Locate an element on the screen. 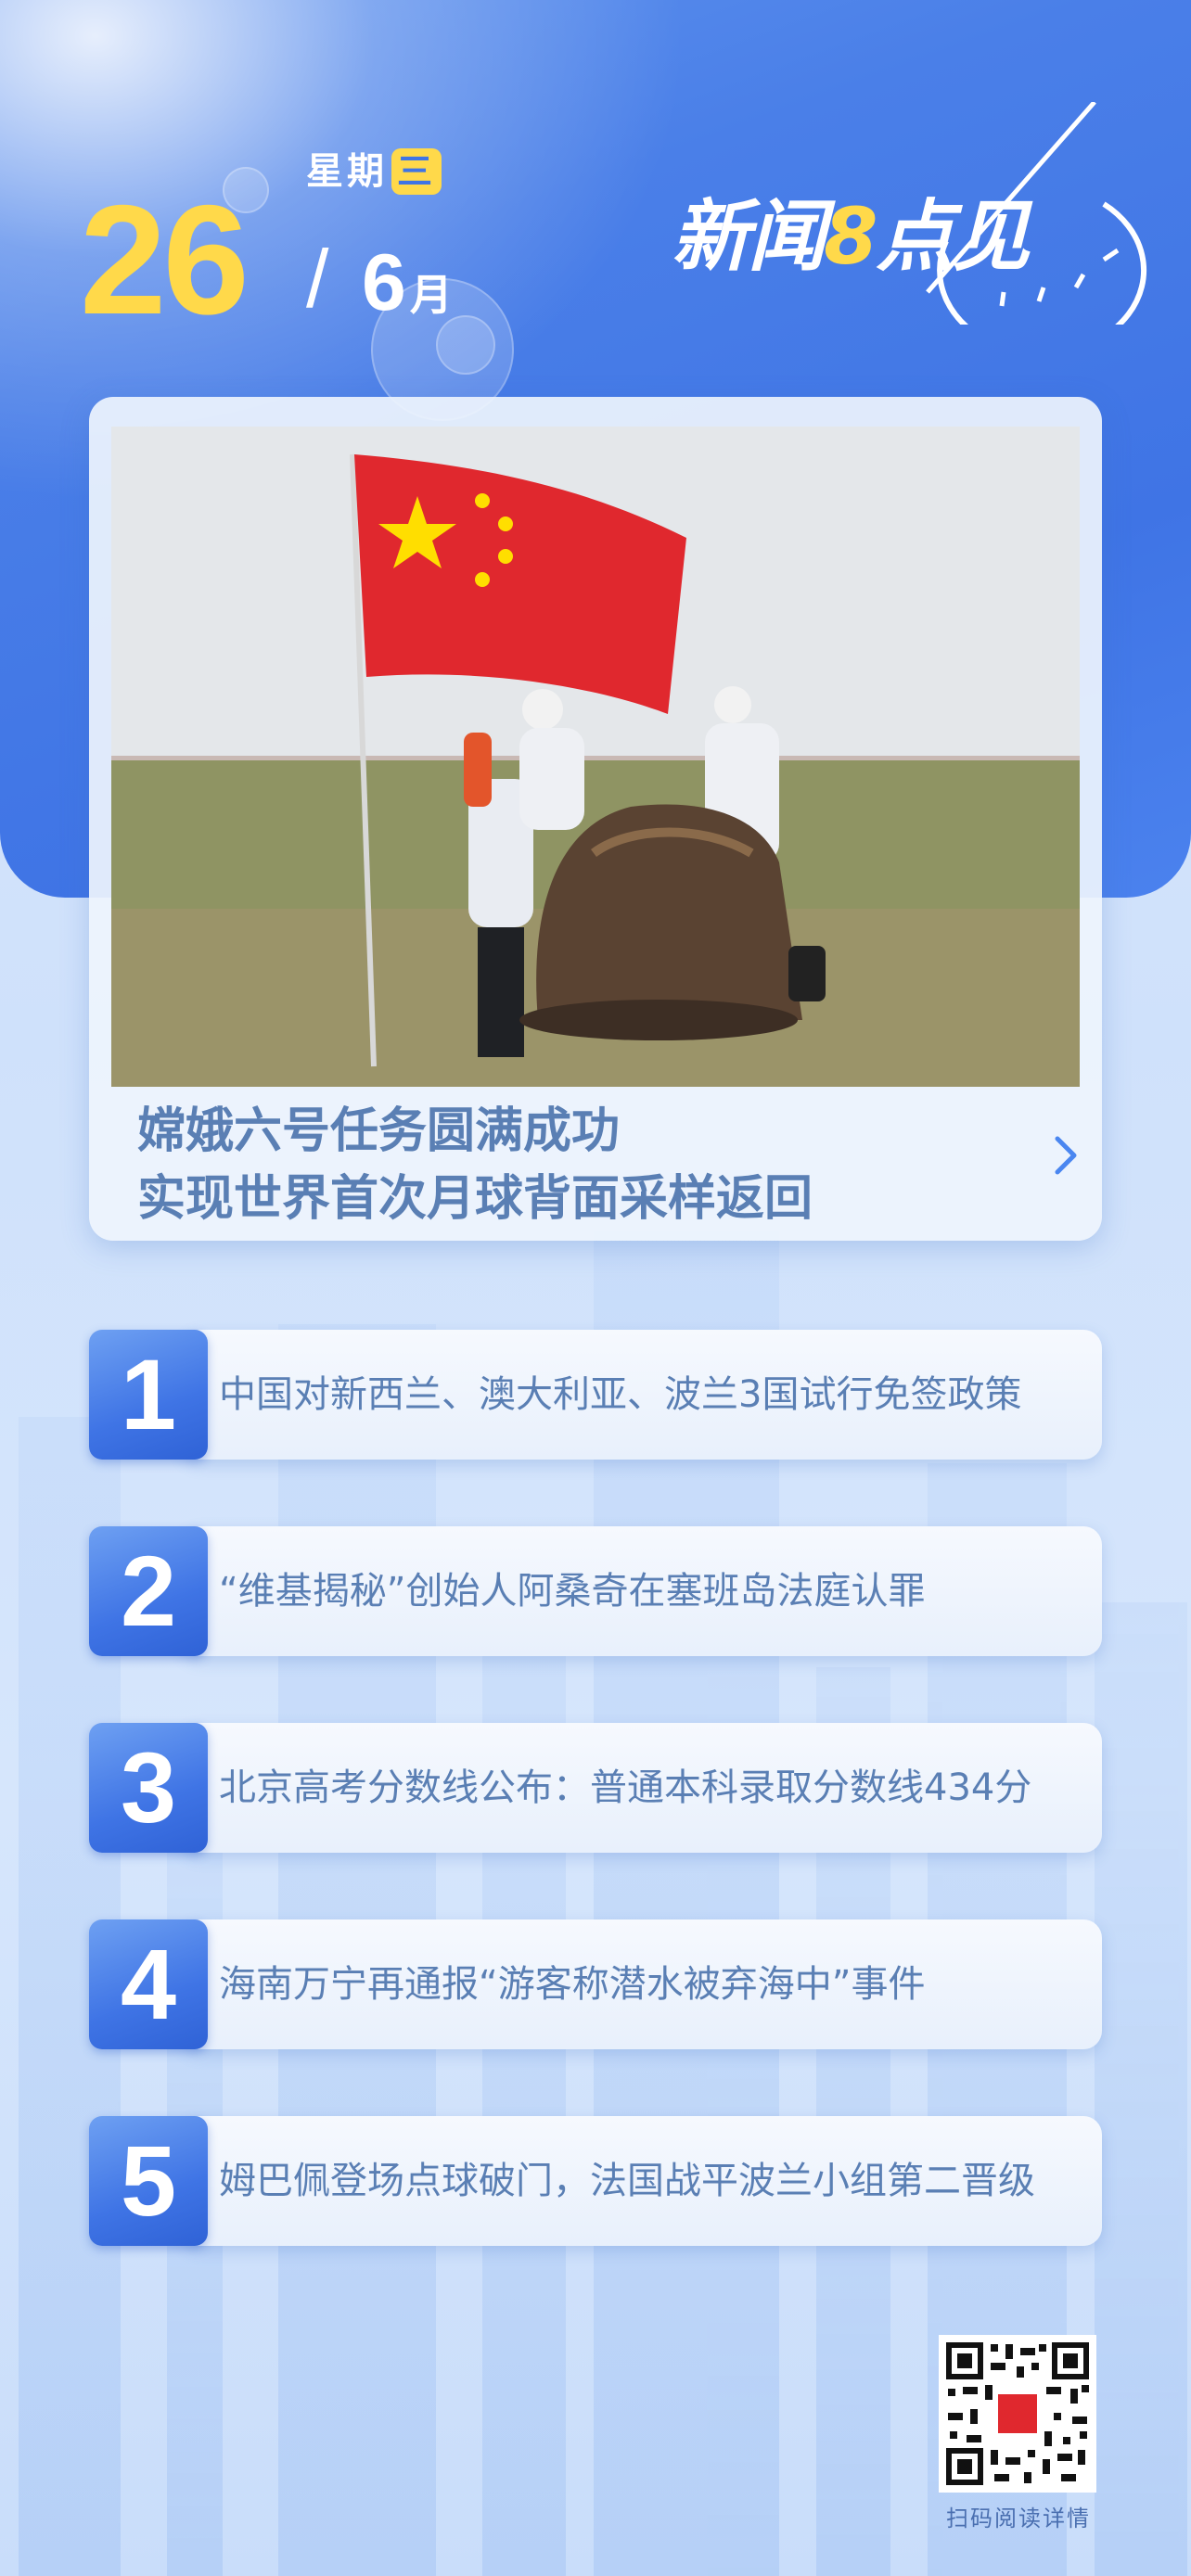  qr-code-icon is located at coordinates (1018, 2414).